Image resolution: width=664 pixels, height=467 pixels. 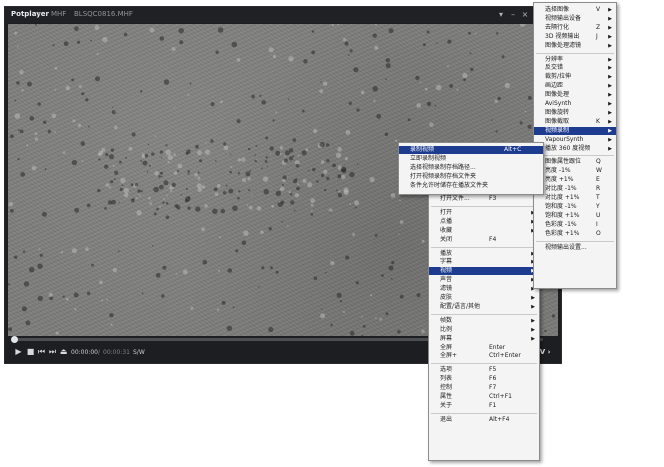 What do you see at coordinates (575, 113) in the screenshot?
I see `menu-item: 图像旋转 ▶` at bounding box center [575, 113].